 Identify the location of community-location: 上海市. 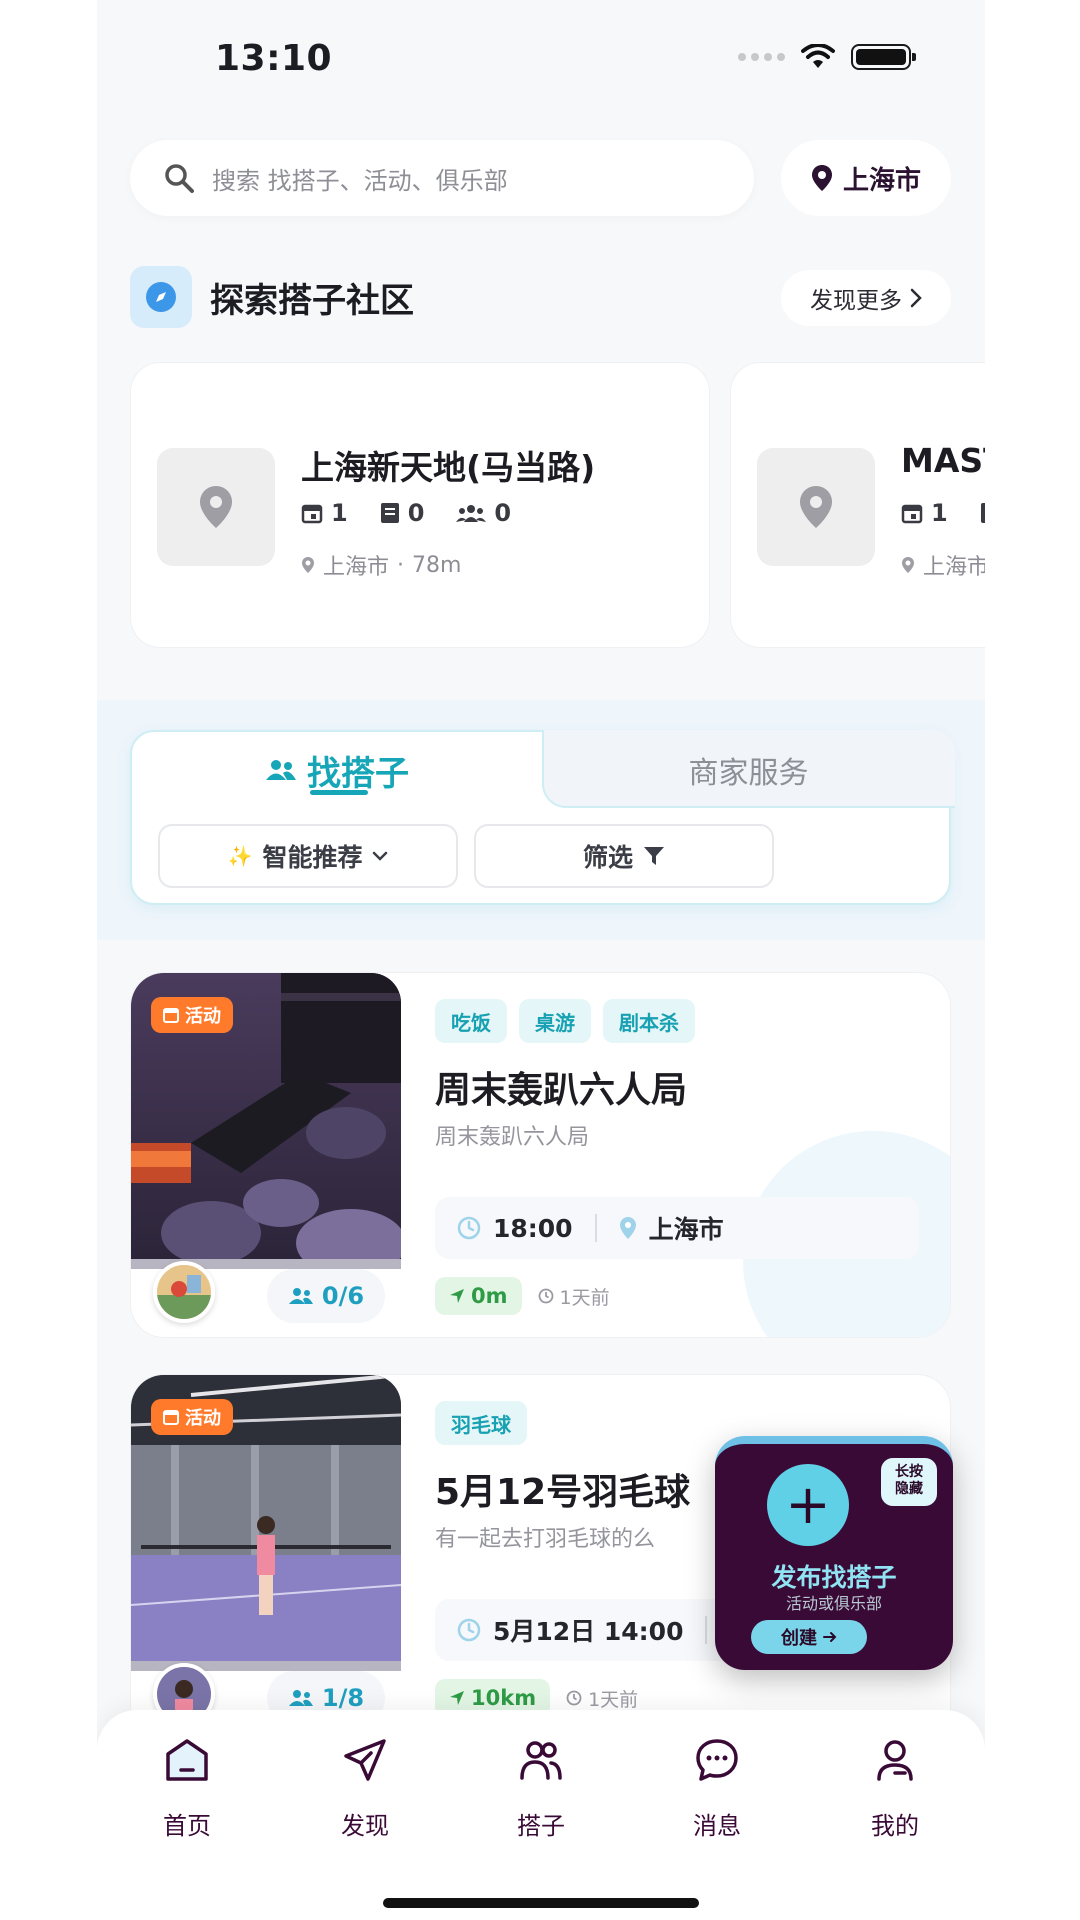
(943, 565).